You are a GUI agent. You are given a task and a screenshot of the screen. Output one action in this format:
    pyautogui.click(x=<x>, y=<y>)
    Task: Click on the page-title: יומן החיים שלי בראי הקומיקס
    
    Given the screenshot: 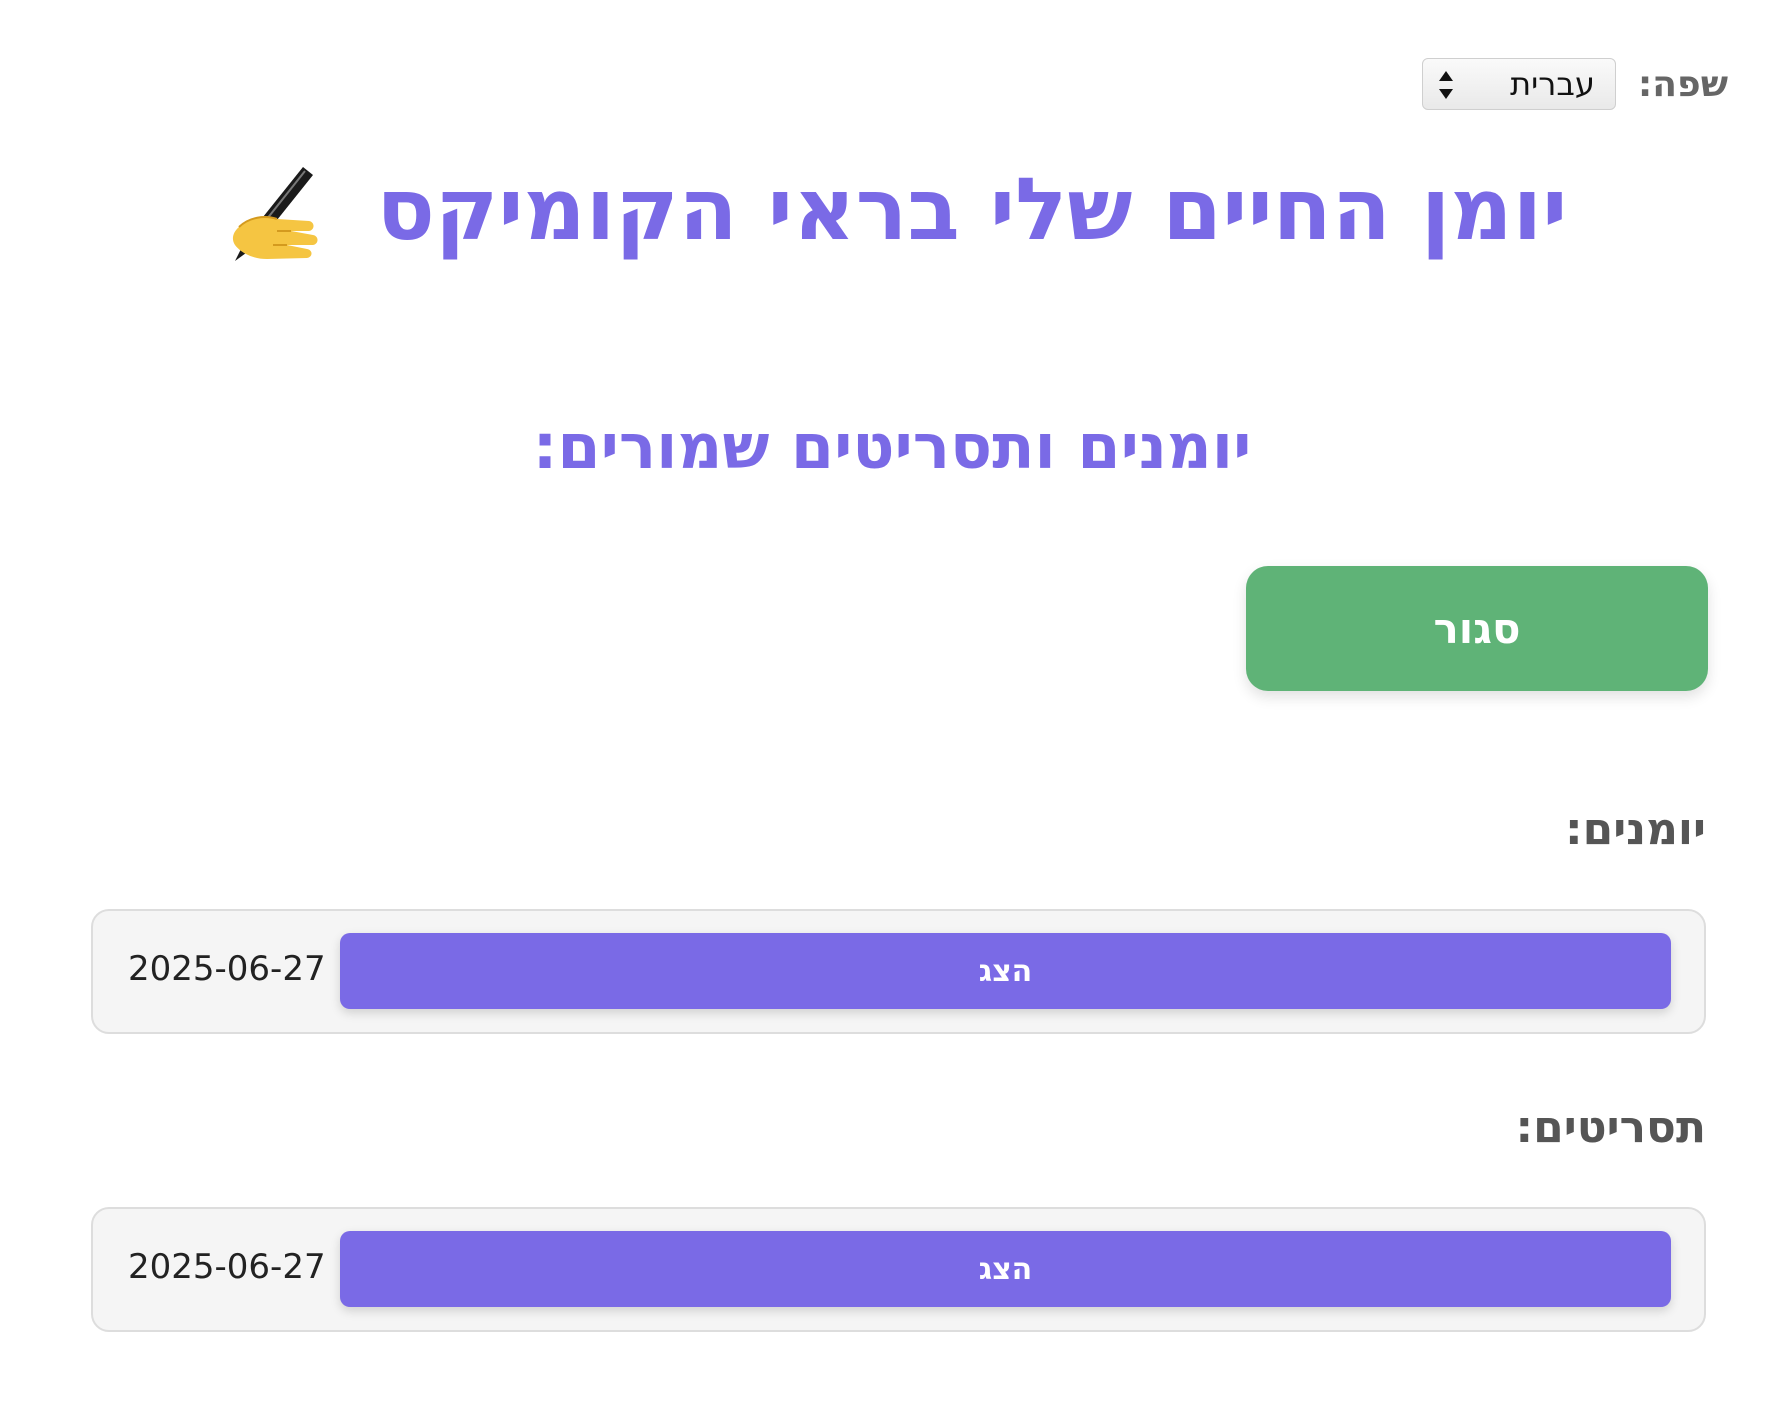 What is the action you would take?
    pyautogui.click(x=892, y=215)
    